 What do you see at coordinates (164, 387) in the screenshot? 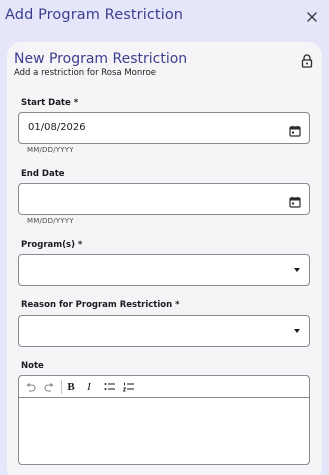
I see `editor-toolbar: B I` at bounding box center [164, 387].